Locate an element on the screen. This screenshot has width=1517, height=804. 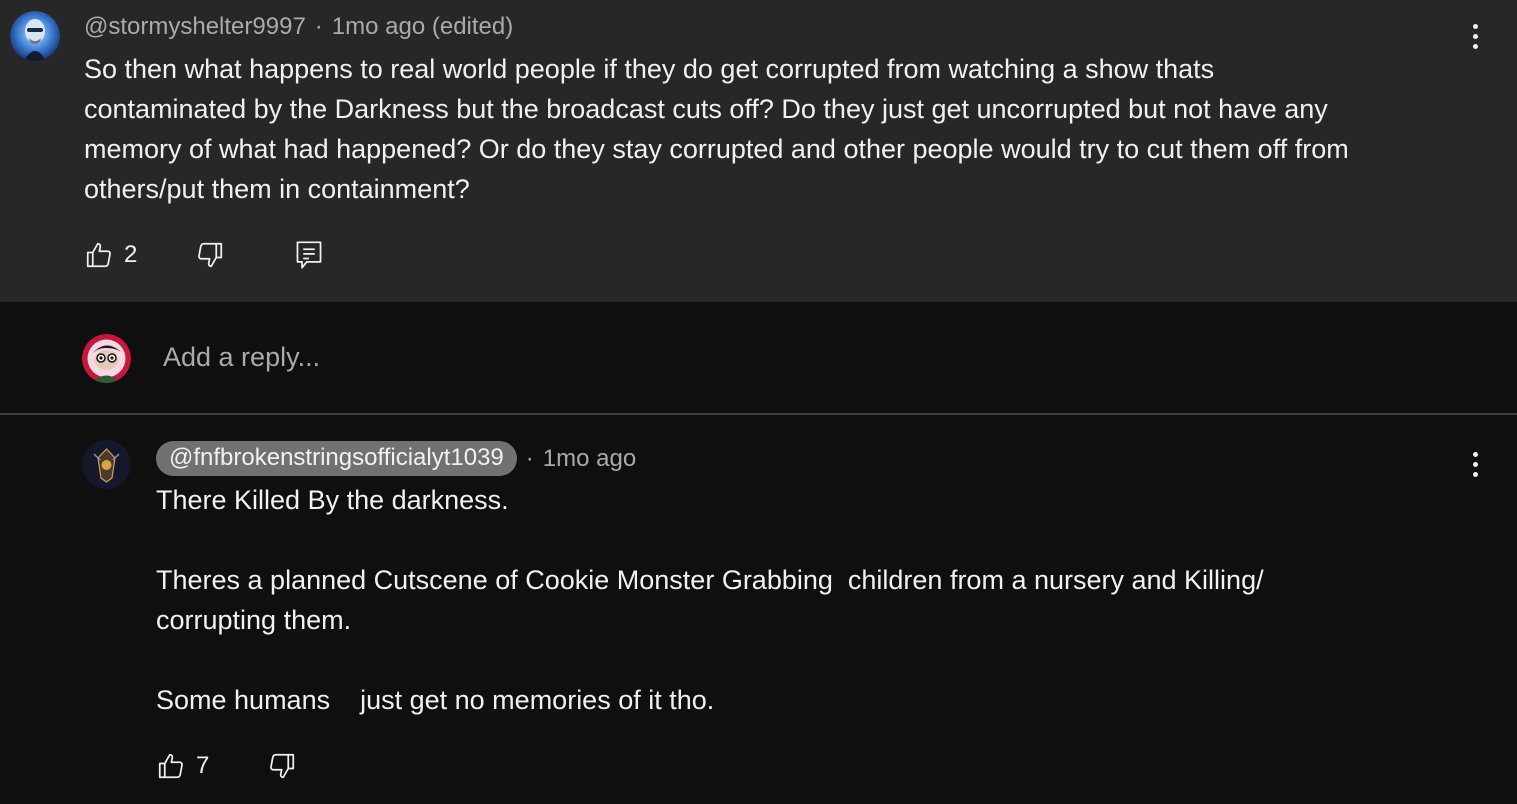
reply-menu-button is located at coordinates (1475, 464).